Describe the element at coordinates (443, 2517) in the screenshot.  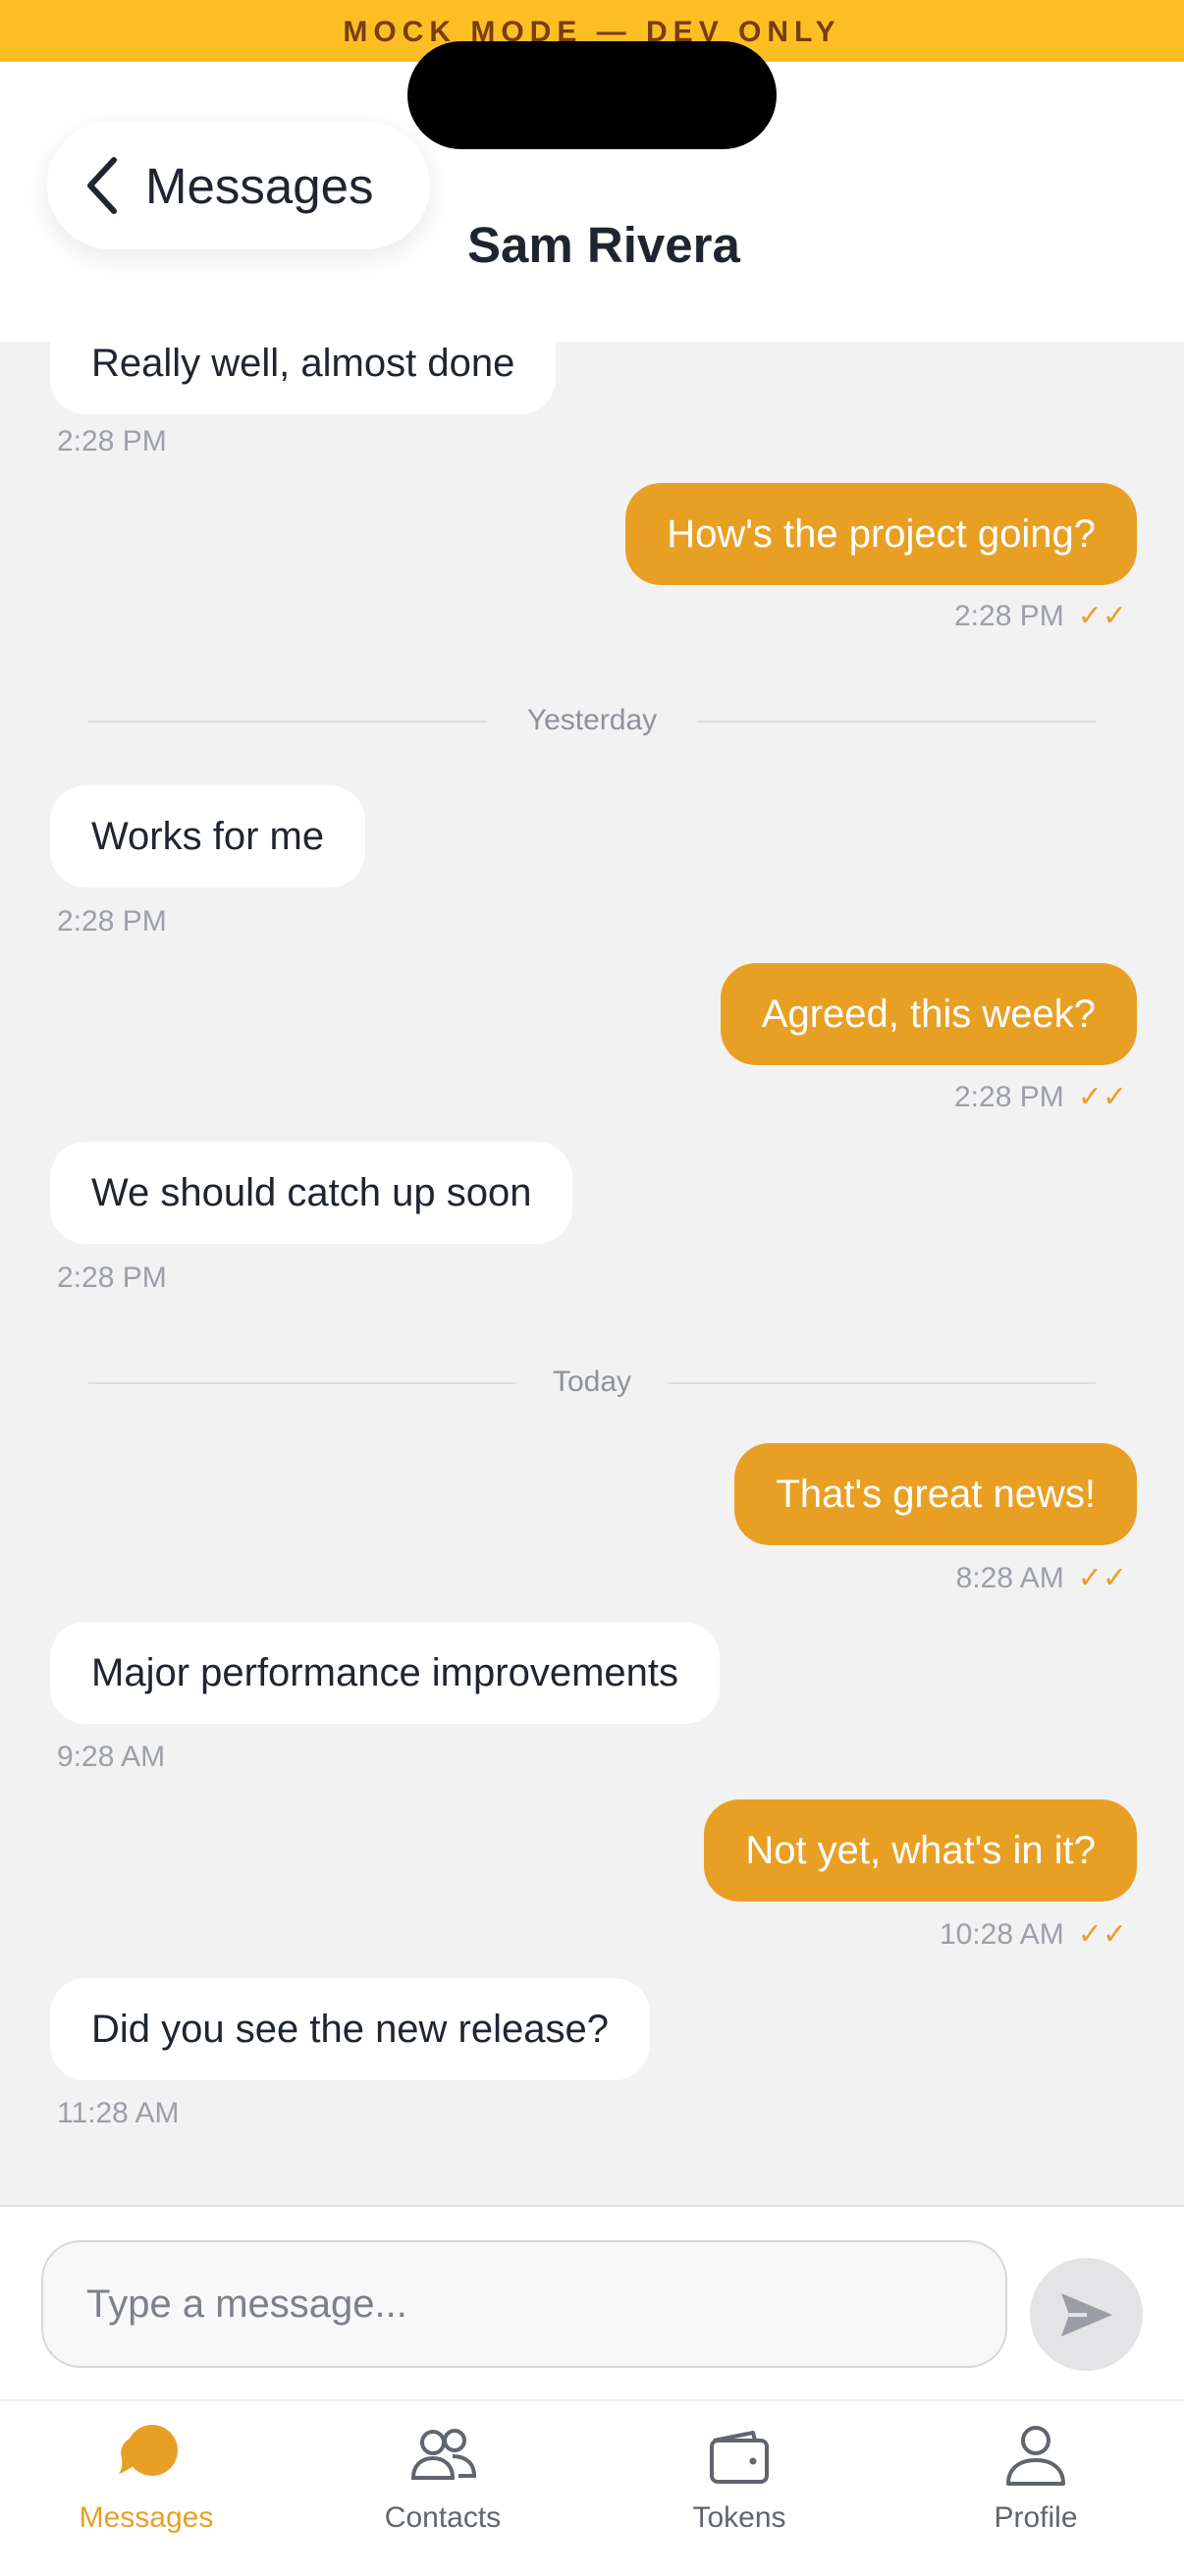
I see `tab-label: Contacts` at that location.